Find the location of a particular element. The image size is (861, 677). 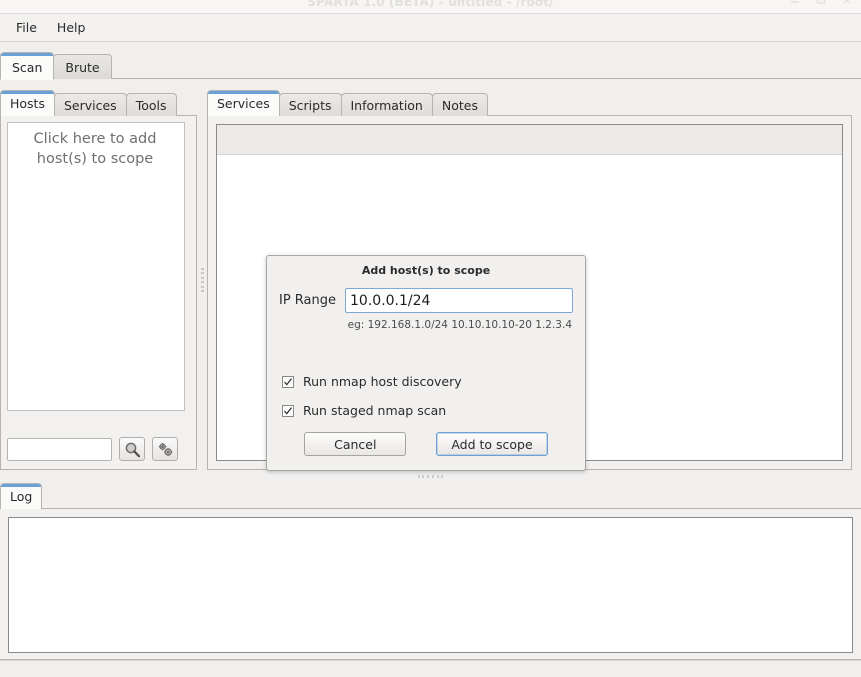

tab-scan: Scan is located at coordinates (27, 66).